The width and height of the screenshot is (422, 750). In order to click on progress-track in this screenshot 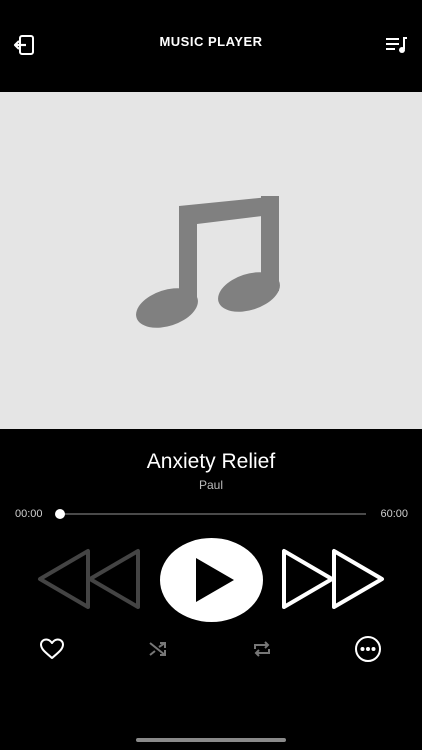, I will do `click(210, 514)`.